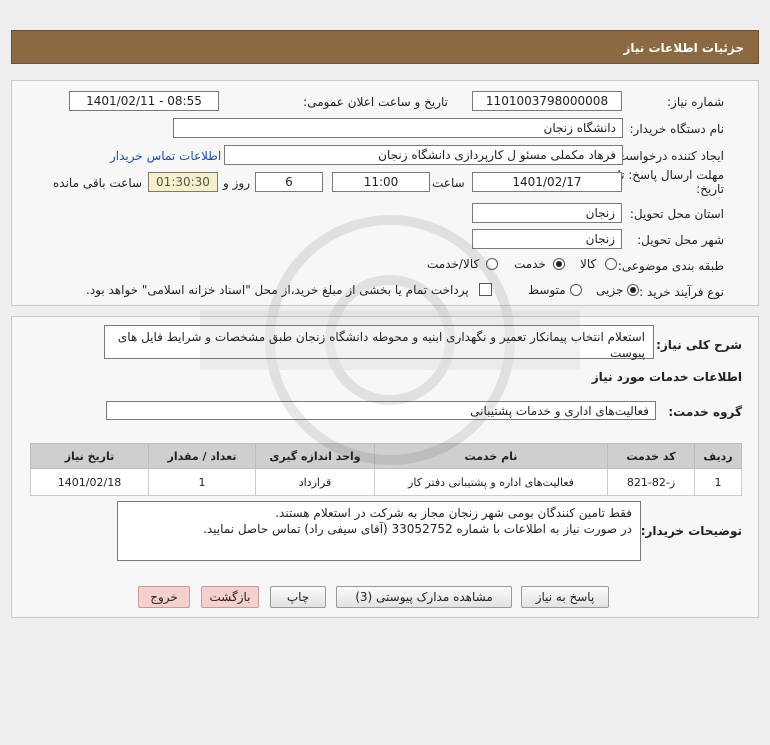  I want to click on need-number-label: شماره نیاز:, so click(695, 102).